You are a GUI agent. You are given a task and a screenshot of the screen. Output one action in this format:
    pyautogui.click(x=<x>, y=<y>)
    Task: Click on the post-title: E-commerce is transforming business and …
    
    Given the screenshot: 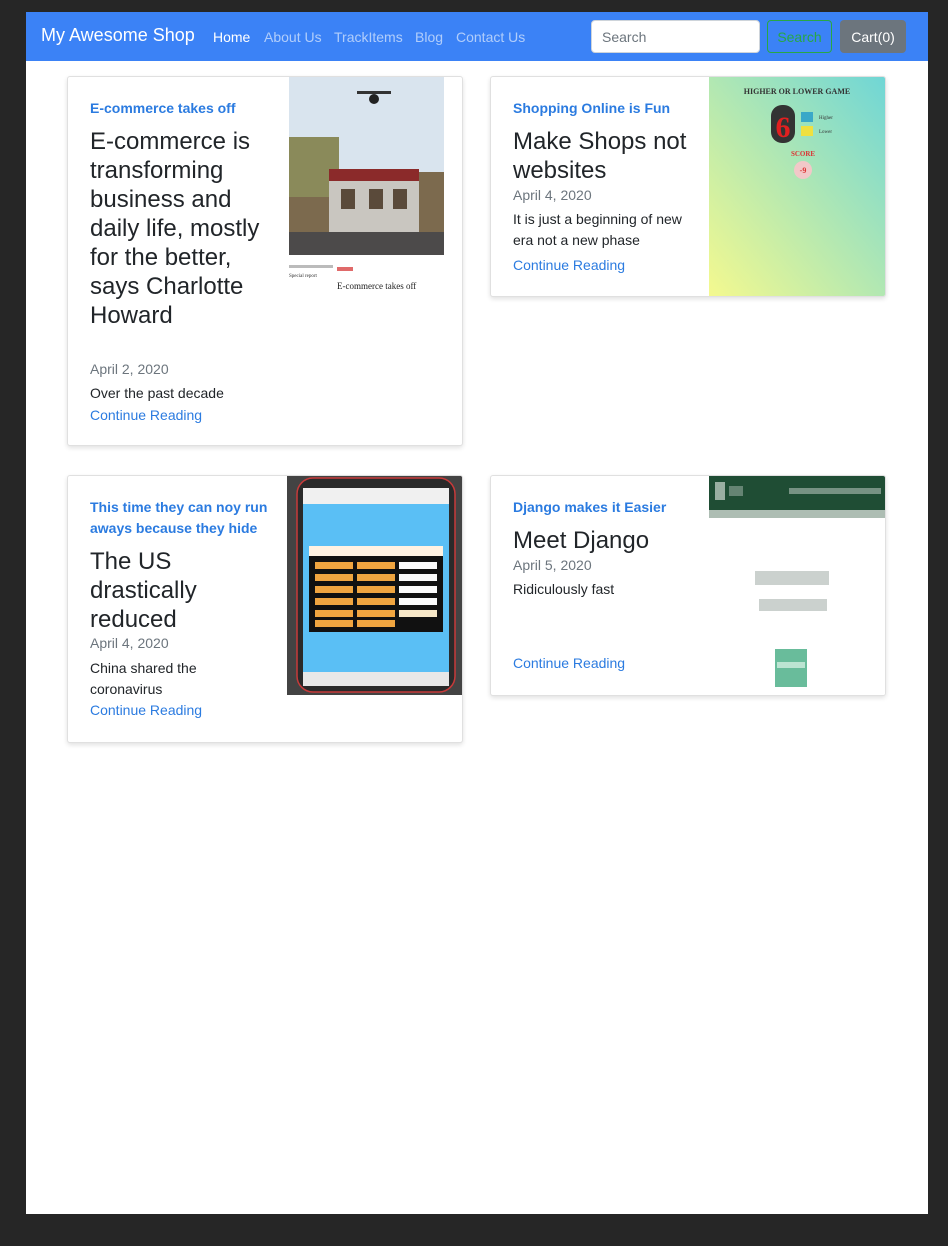 What is the action you would take?
    pyautogui.click(x=175, y=228)
    